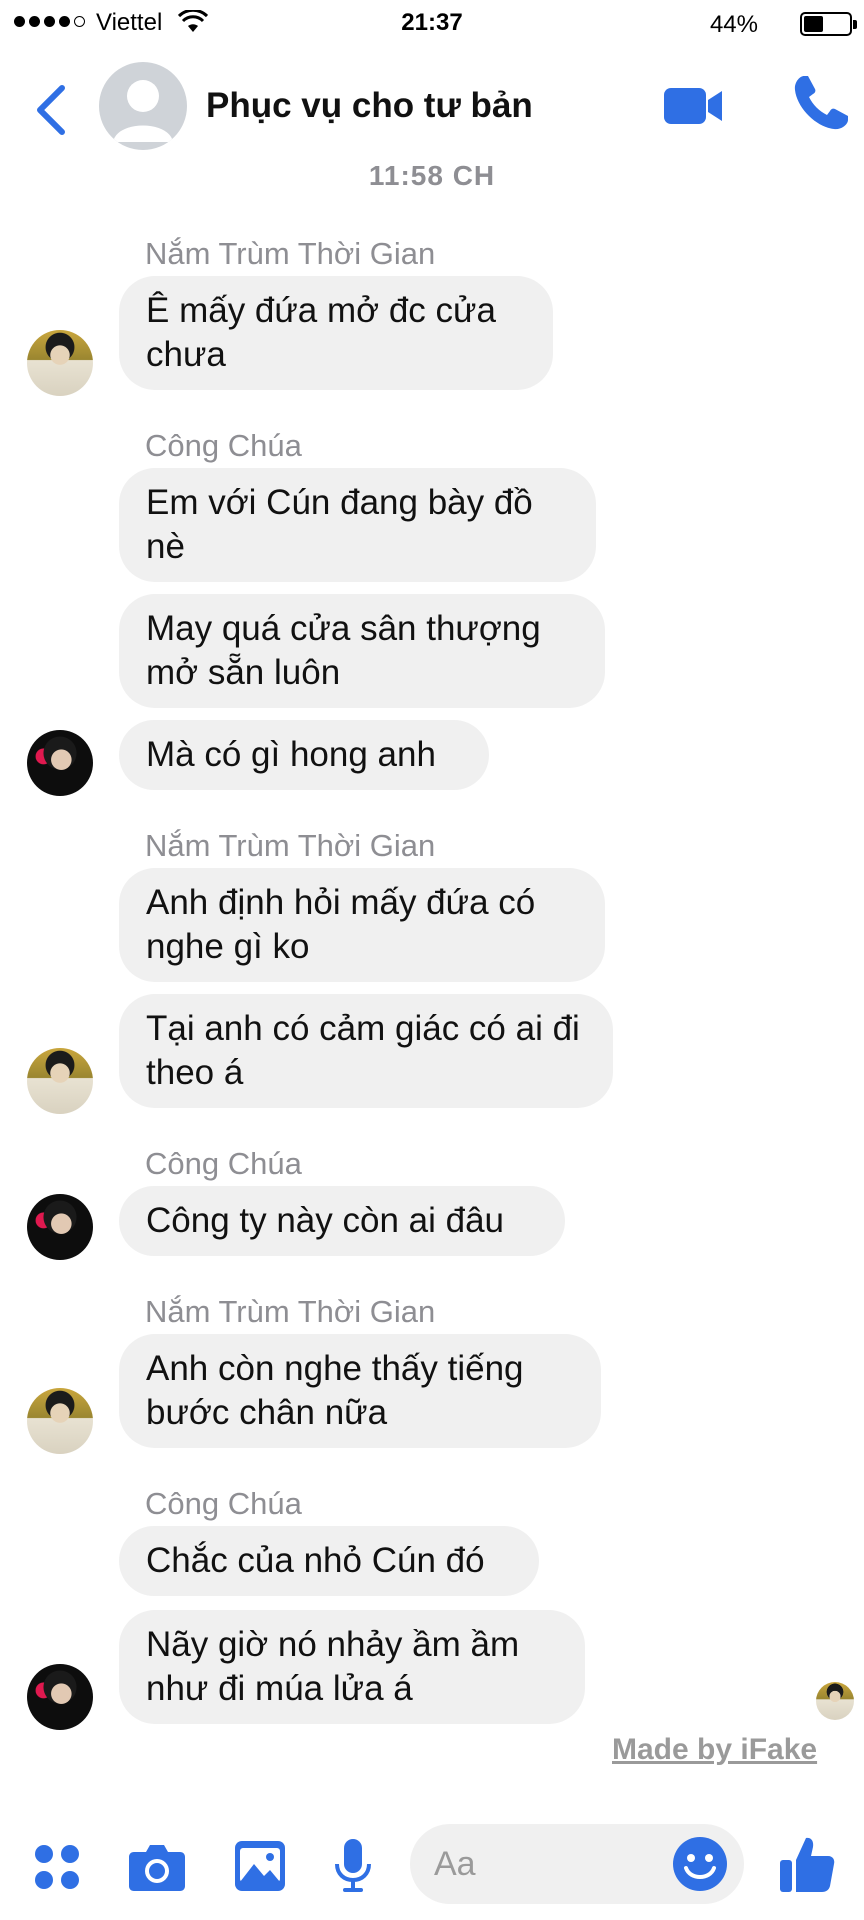 The height and width of the screenshot is (1920, 864). Describe the element at coordinates (544, 1864) in the screenshot. I see `message-input` at that location.